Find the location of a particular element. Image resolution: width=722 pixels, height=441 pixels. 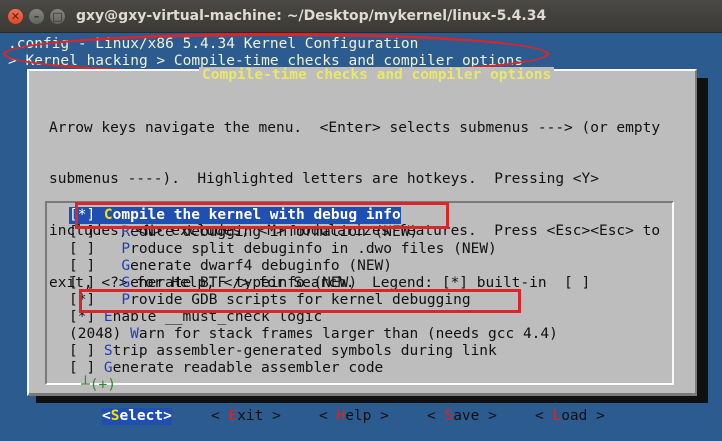

button-label: ave is located at coordinates (466, 416).